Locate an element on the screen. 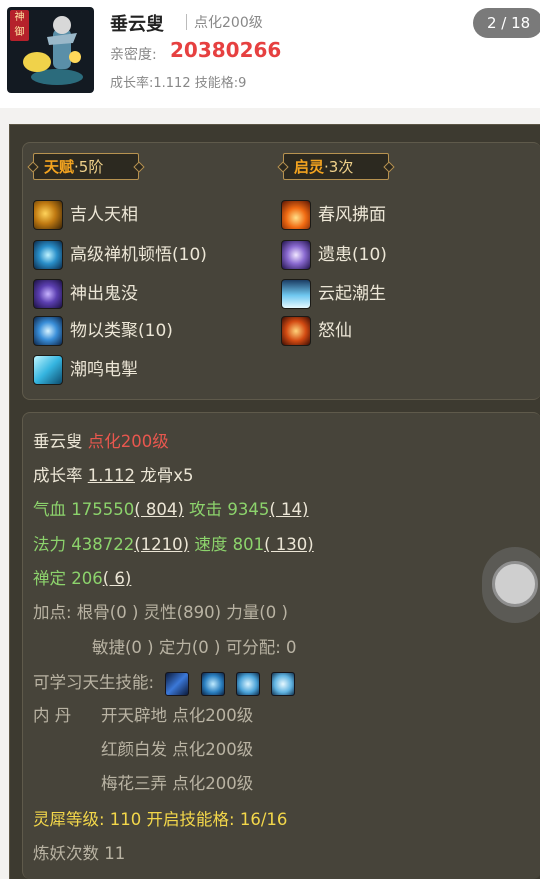 The image size is (540, 879). skill-label: 怒仙 is located at coordinates (335, 331).